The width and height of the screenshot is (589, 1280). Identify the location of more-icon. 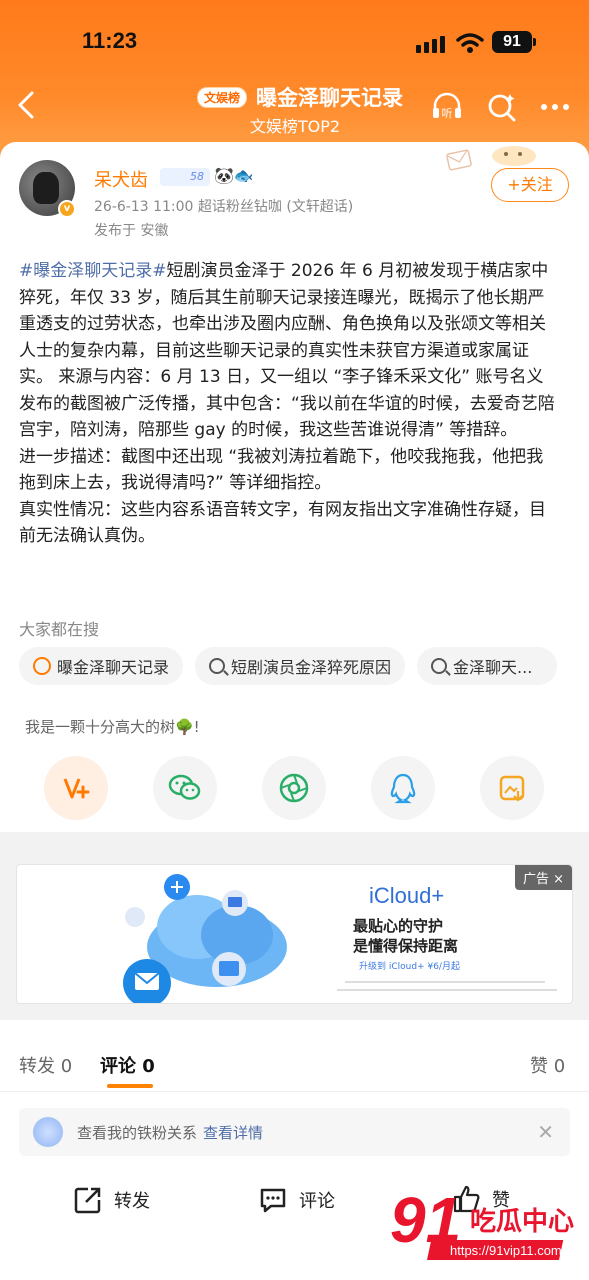
(555, 107).